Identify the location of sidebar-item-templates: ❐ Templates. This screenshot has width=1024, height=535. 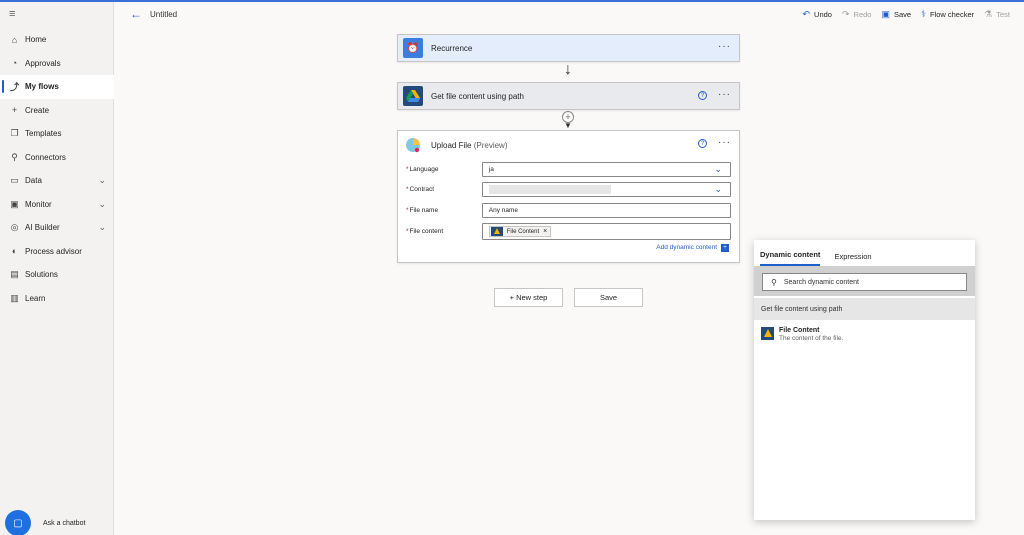
(57, 134).